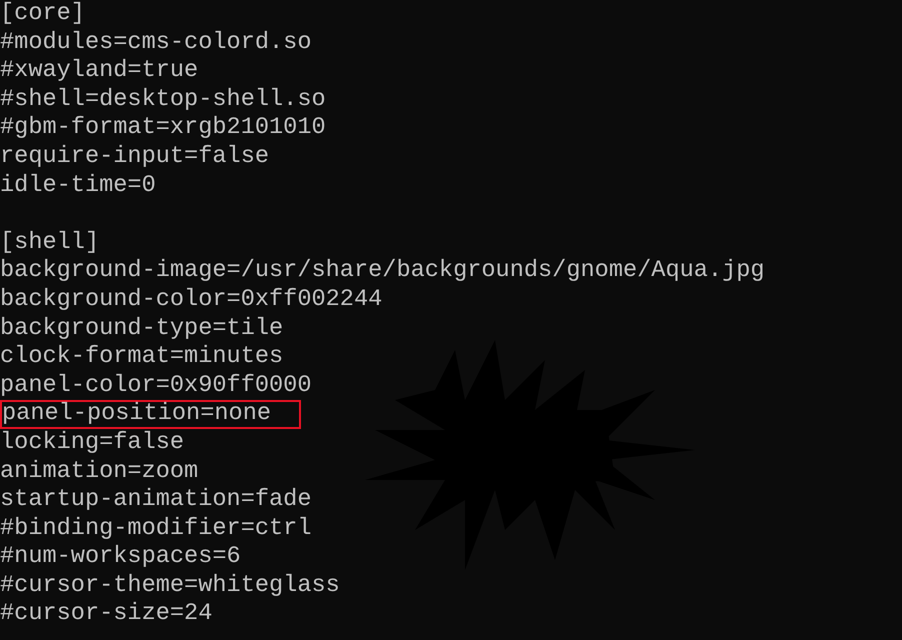 The width and height of the screenshot is (902, 640). I want to click on config-line: locking=false, so click(92, 443).